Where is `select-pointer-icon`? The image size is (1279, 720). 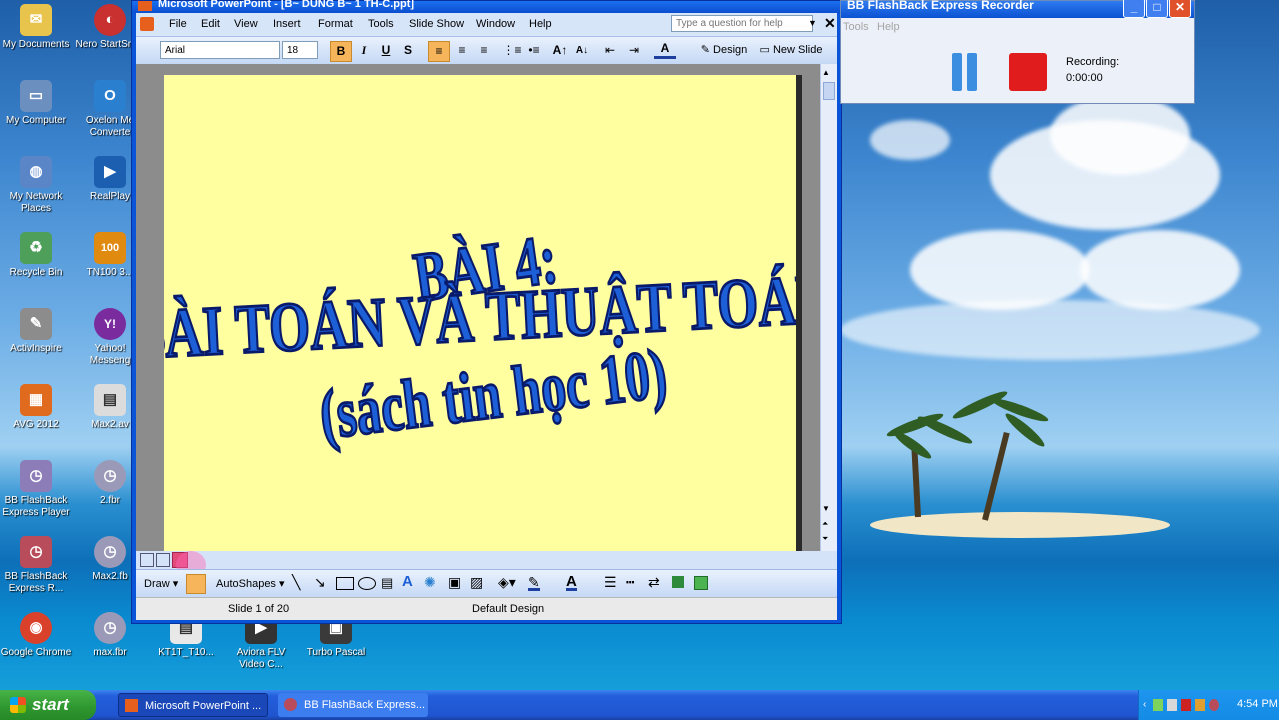 select-pointer-icon is located at coordinates (196, 584).